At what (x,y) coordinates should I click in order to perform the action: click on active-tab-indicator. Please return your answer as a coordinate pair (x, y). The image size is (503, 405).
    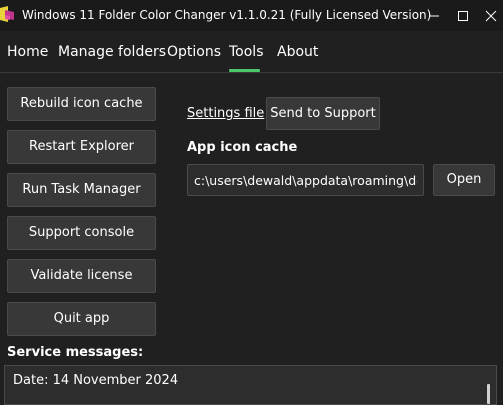
    Looking at the image, I should click on (244, 70).